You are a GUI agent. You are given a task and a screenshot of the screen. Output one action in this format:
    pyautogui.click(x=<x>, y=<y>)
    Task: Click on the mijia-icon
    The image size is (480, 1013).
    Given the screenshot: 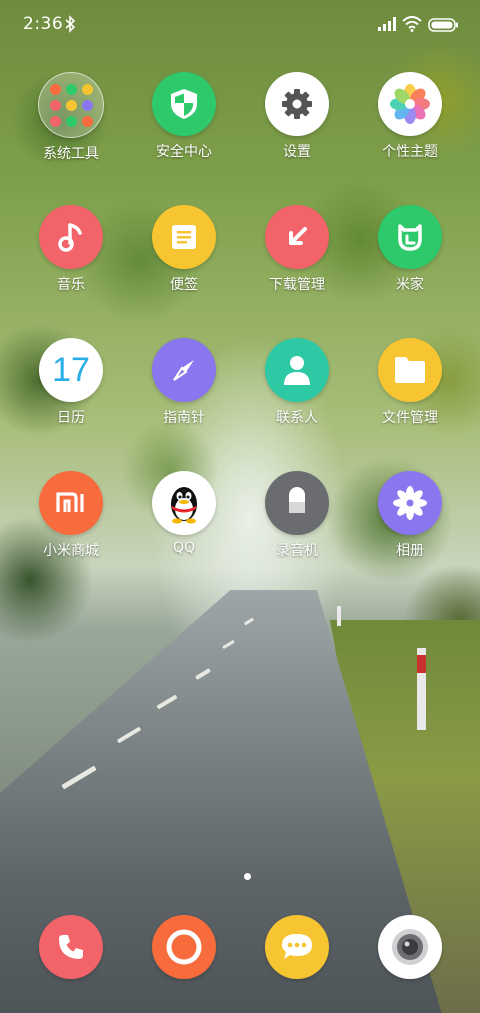 What is the action you would take?
    pyautogui.click(x=410, y=237)
    